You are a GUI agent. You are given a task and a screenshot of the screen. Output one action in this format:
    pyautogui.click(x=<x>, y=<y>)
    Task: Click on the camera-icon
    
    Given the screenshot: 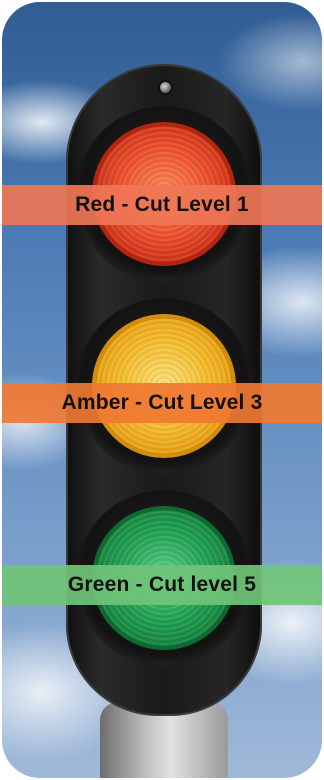 What is the action you would take?
    pyautogui.click(x=165, y=87)
    